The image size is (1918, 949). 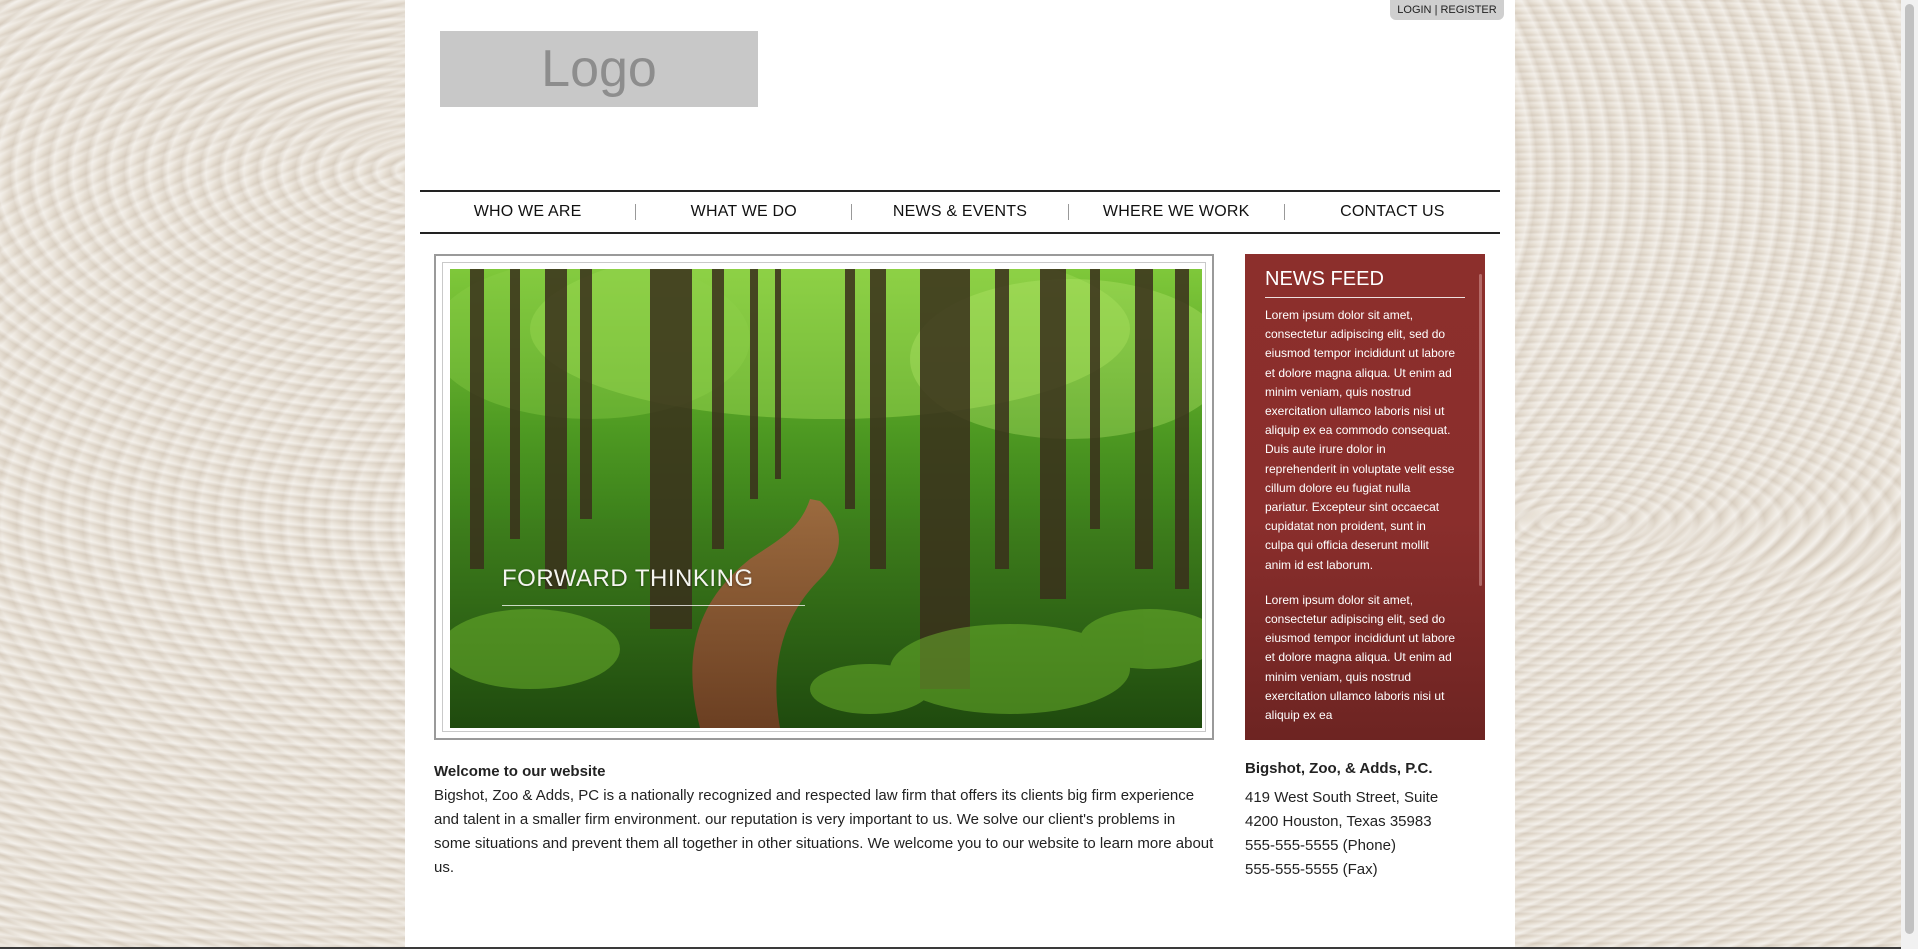 I want to click on address-line-1: 419 West South Street, Suite, so click(x=1342, y=797).